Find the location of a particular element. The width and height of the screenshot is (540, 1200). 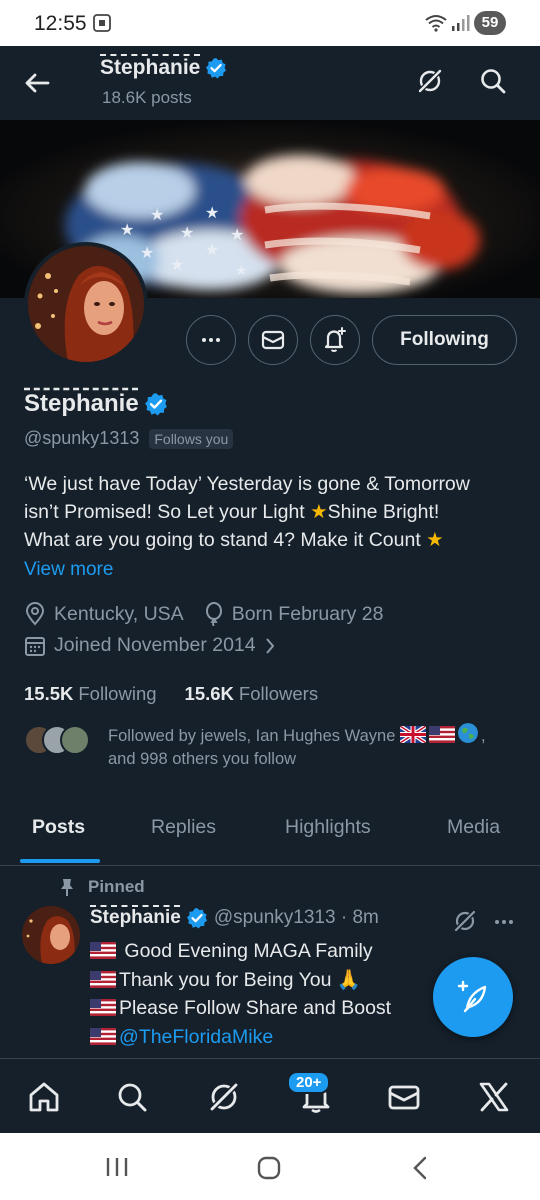

notify-button is located at coordinates (335, 340).